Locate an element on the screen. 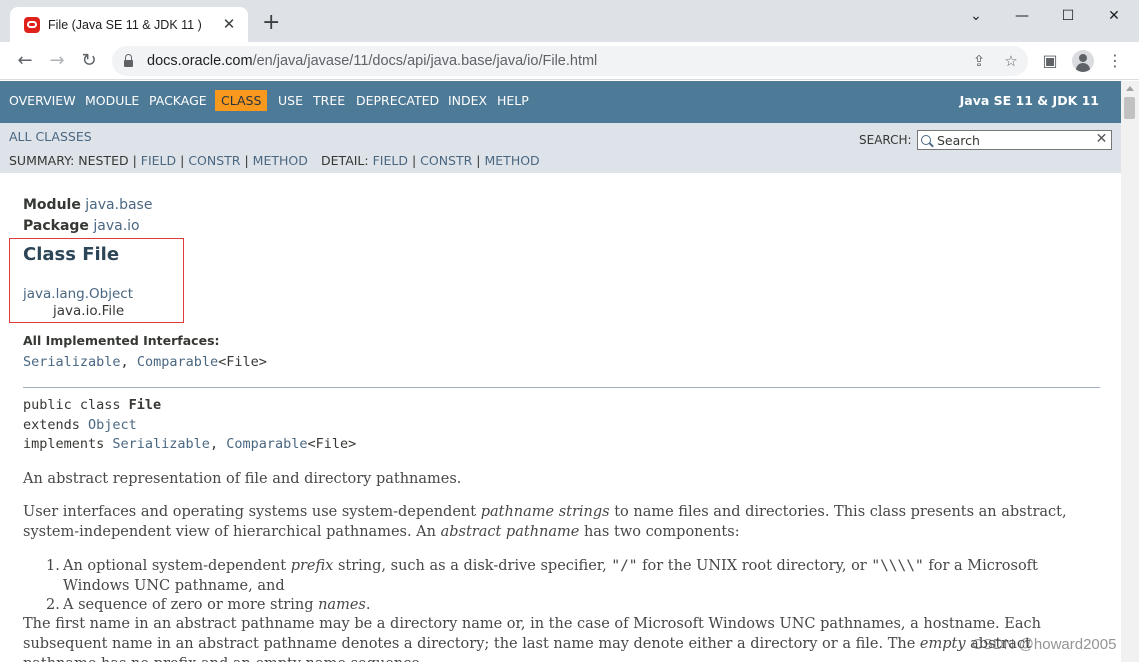 This screenshot has width=1139, height=662. side-panel-icon: ▣ is located at coordinates (1050, 61).